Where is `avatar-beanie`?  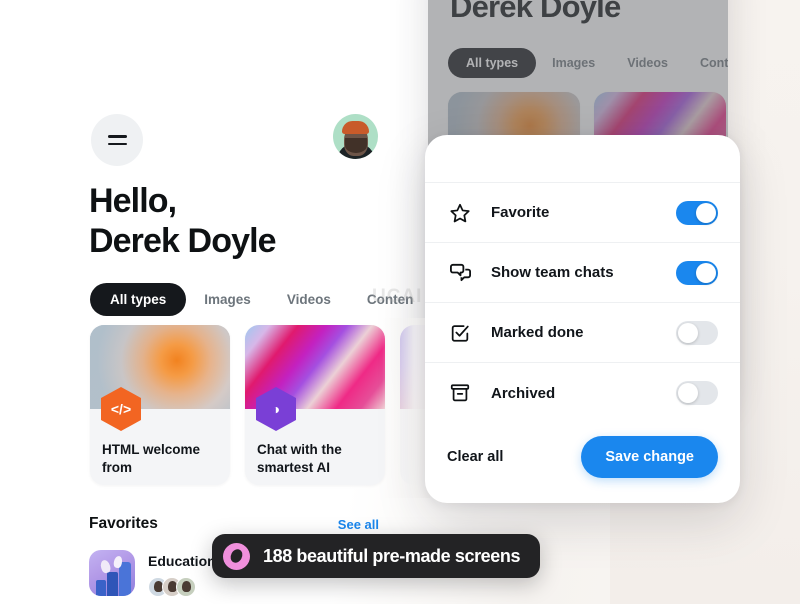 avatar-beanie is located at coordinates (355, 127).